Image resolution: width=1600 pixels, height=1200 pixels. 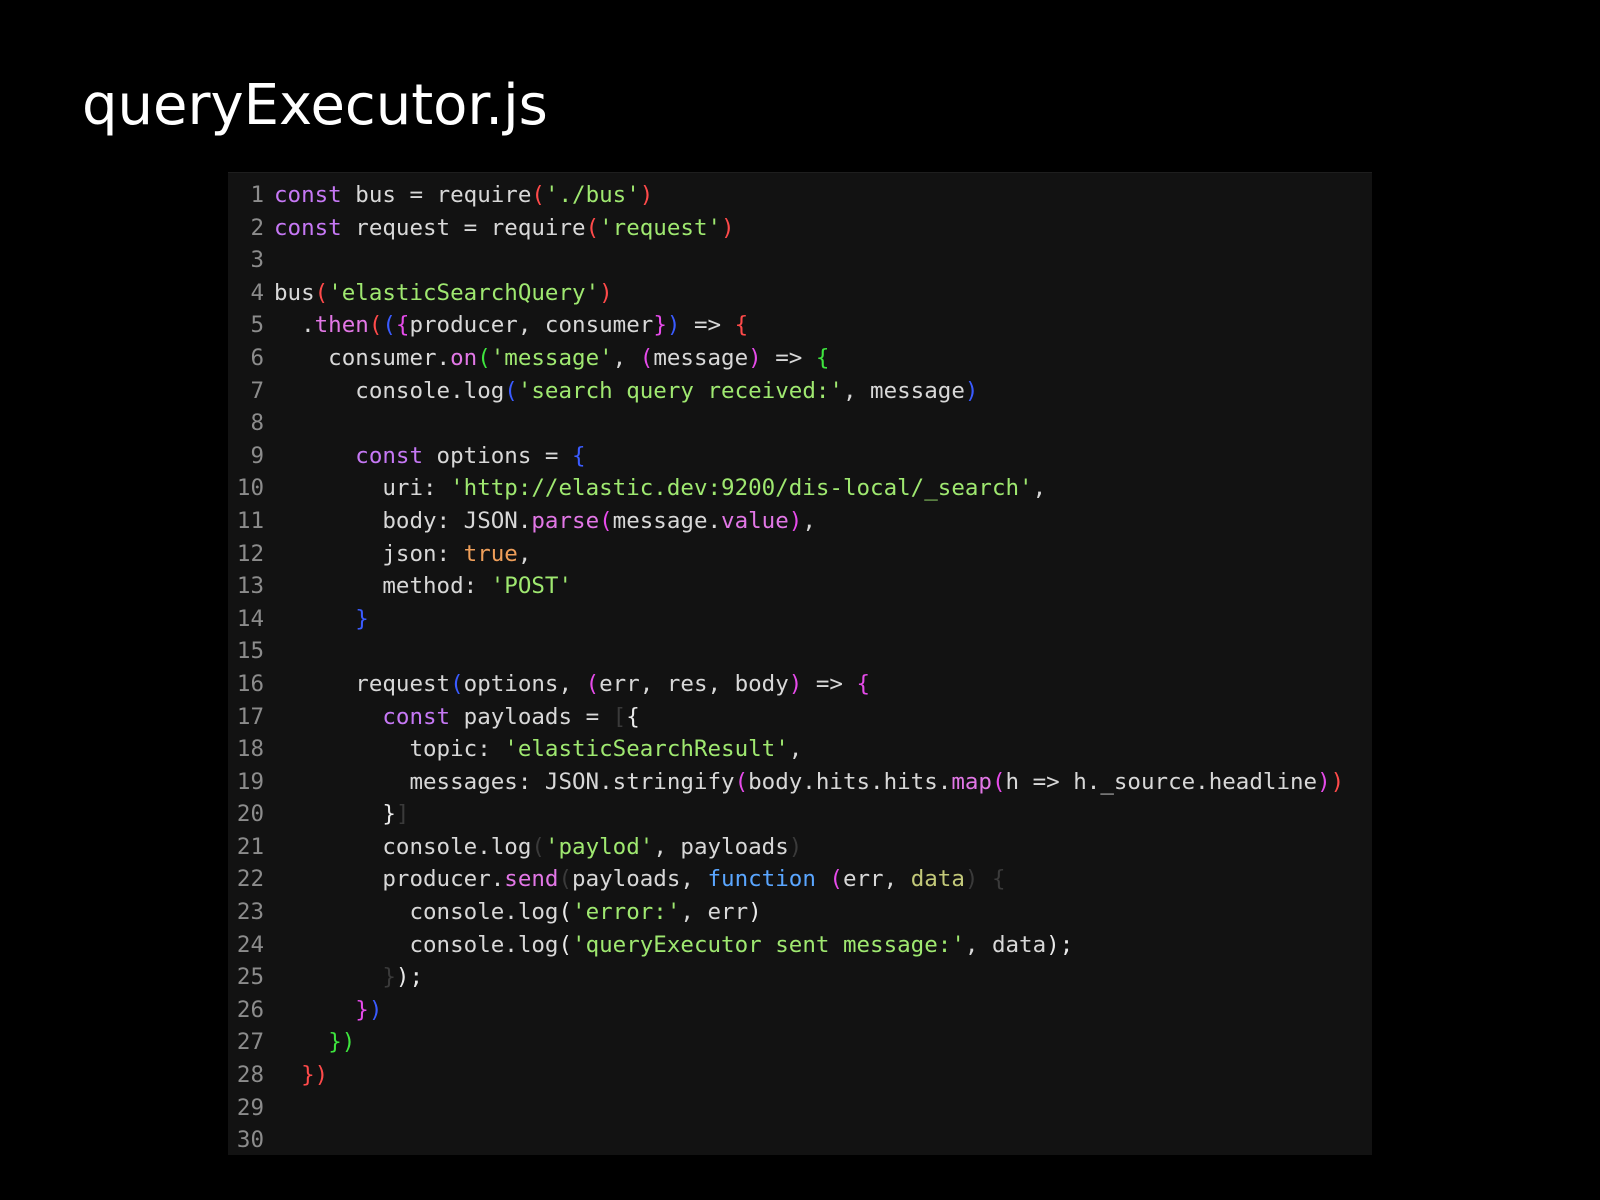 I want to click on code-line: 13 method: 'POST', so click(x=800, y=586).